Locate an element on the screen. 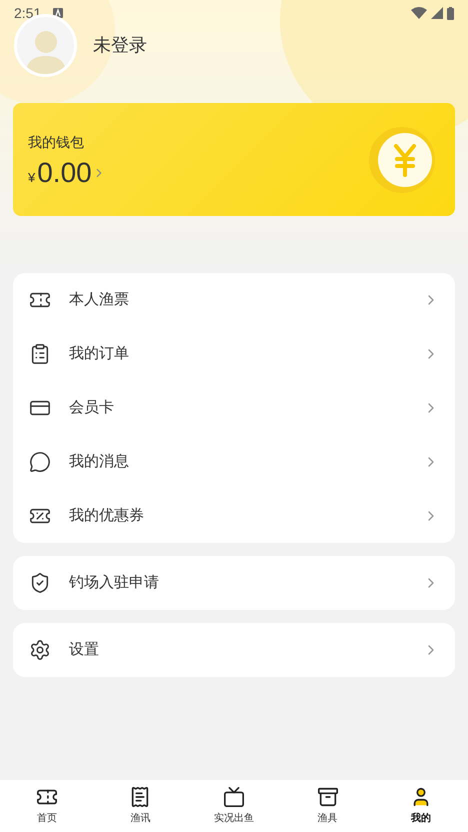 This screenshot has height=832, width=468. wallet-card: 我的钱包 ¥0.00 is located at coordinates (234, 159).